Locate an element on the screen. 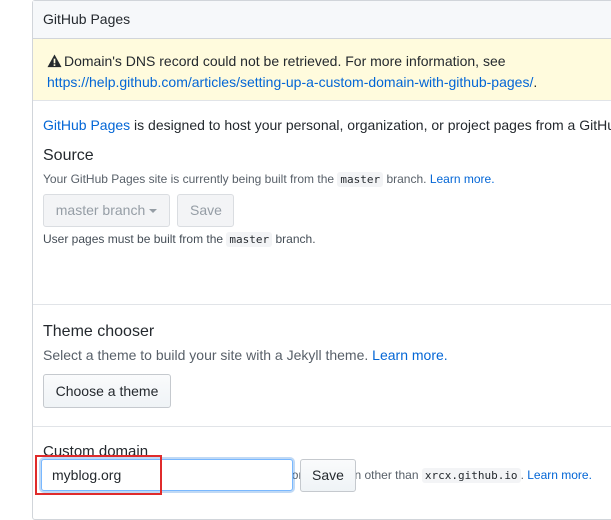 This screenshot has height=520, width=611. source-learn-more-link: Learn more. is located at coordinates (462, 179).